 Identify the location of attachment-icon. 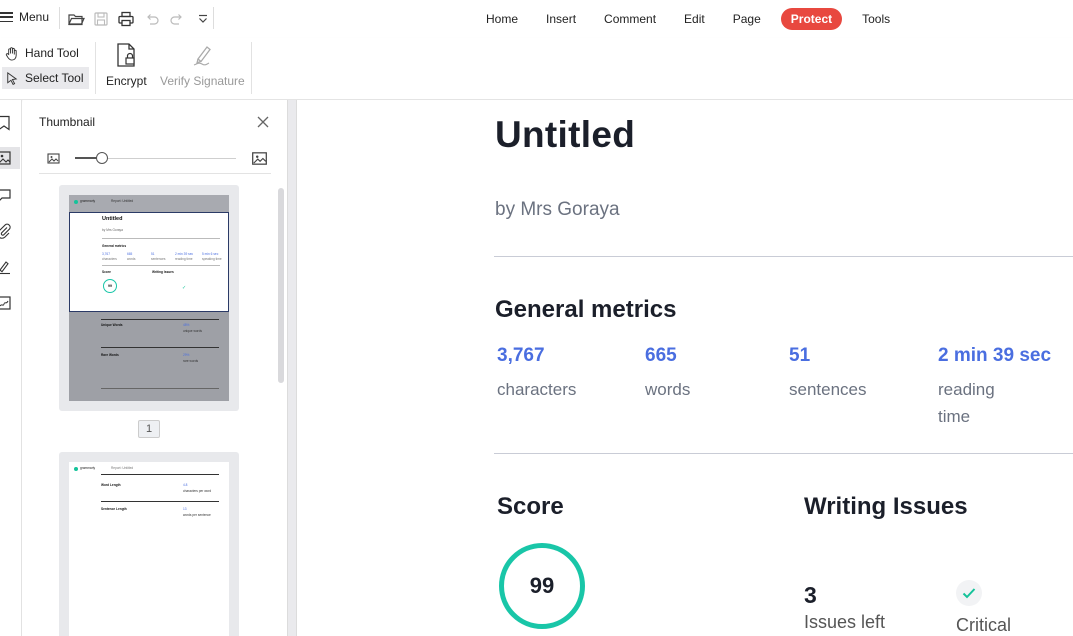
(10, 231).